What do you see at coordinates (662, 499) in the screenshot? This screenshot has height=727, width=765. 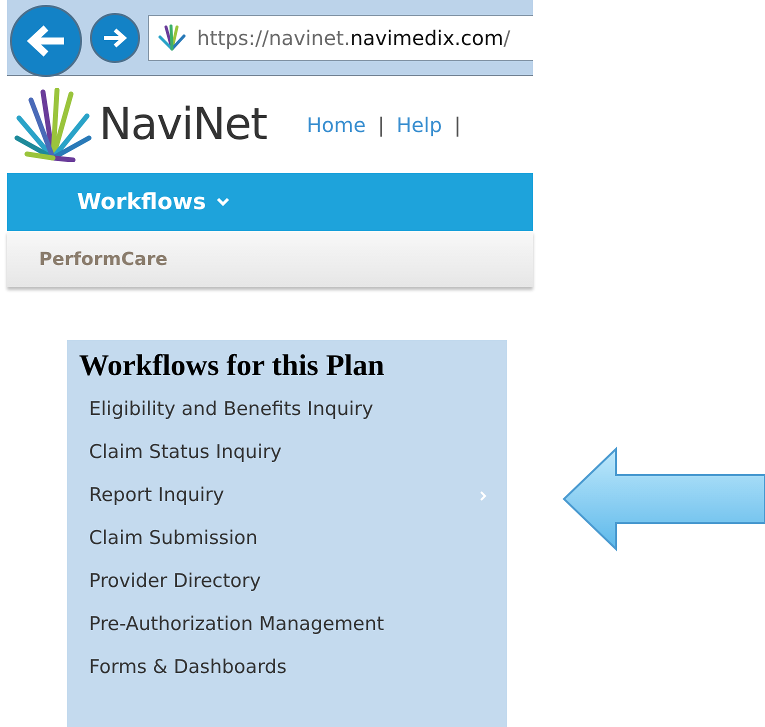 I see `pointer-arrow-icon` at bounding box center [662, 499].